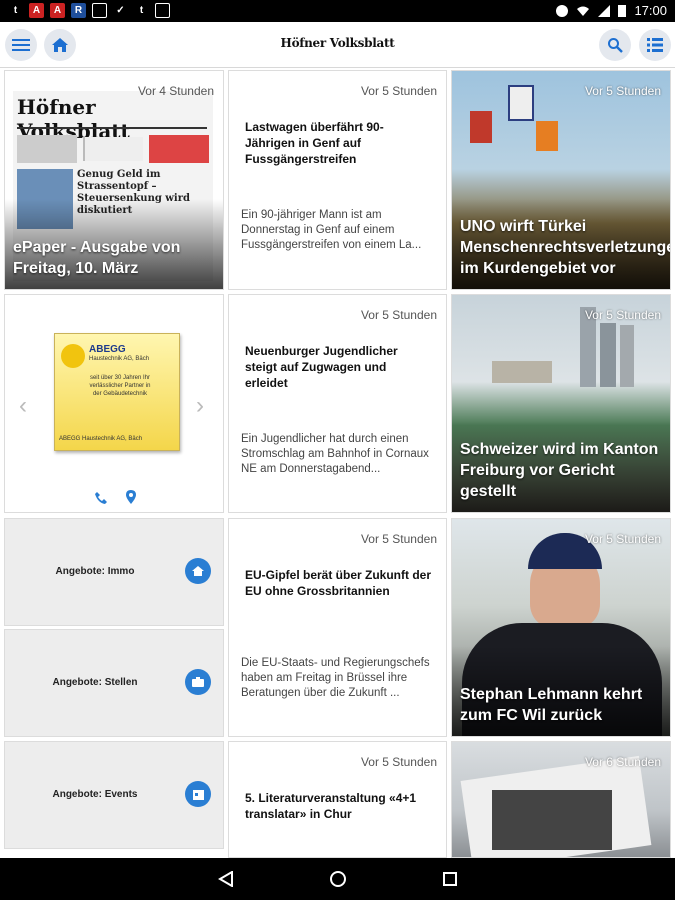  What do you see at coordinates (57, 10) in the screenshot?
I see `app-a2-icon: A` at bounding box center [57, 10].